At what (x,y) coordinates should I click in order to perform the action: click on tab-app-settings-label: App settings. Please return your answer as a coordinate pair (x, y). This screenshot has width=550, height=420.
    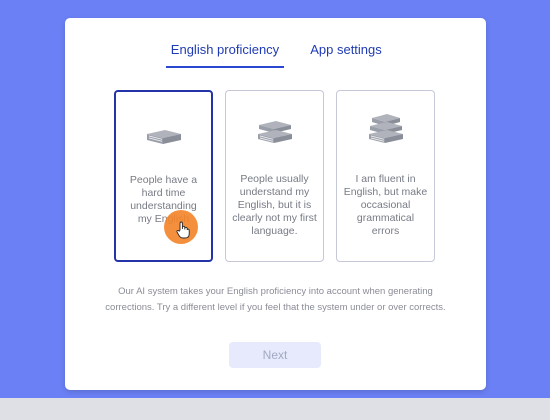
    Looking at the image, I should click on (346, 49).